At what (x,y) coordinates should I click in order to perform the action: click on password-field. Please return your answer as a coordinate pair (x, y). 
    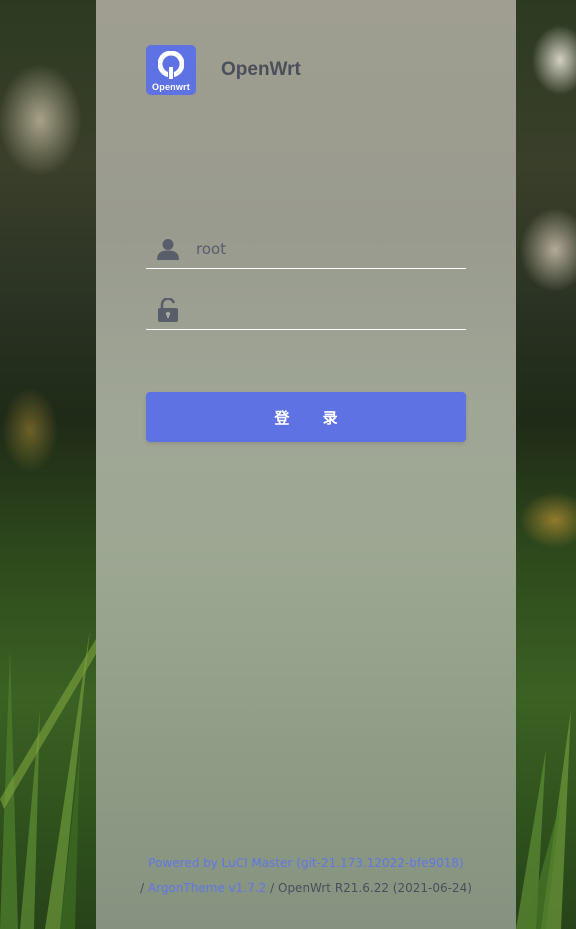
    Looking at the image, I should click on (306, 310).